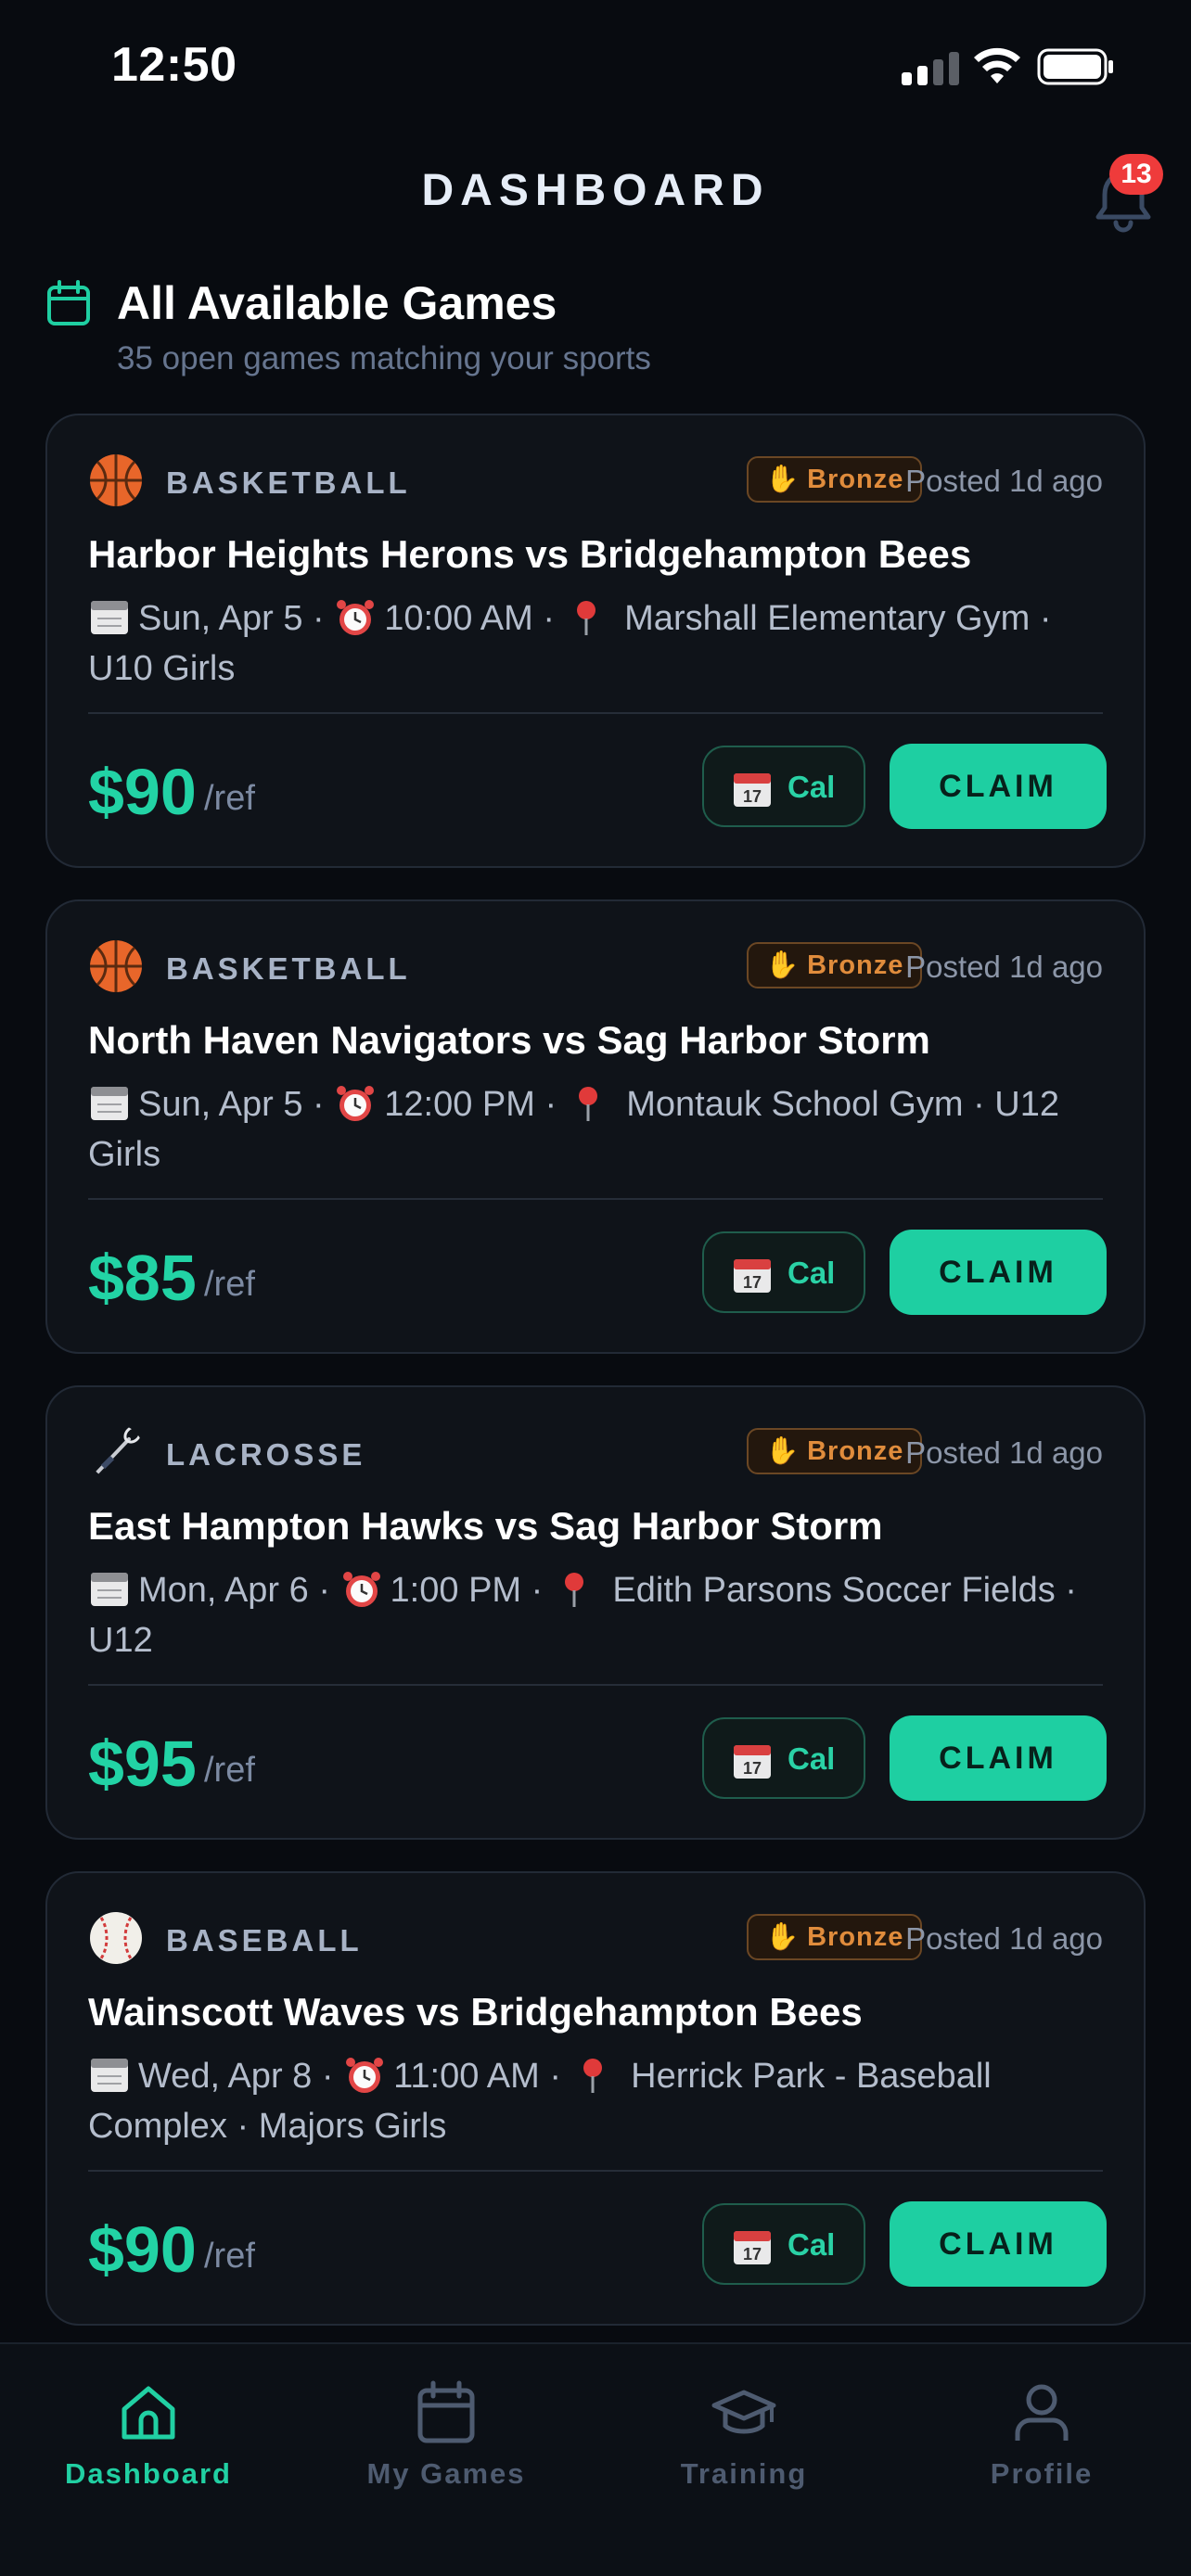 Image resolution: width=1191 pixels, height=2576 pixels. I want to click on notifications-button: 13, so click(1129, 193).